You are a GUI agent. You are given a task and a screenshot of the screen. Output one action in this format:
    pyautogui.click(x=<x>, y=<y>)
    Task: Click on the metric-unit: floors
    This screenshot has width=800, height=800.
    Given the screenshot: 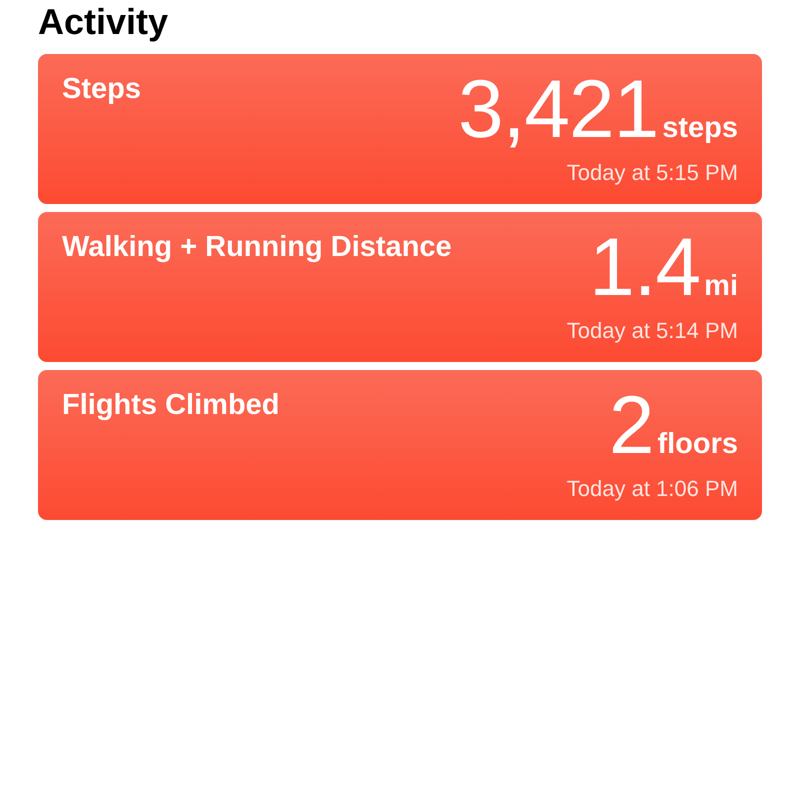 What is the action you would take?
    pyautogui.click(x=697, y=444)
    